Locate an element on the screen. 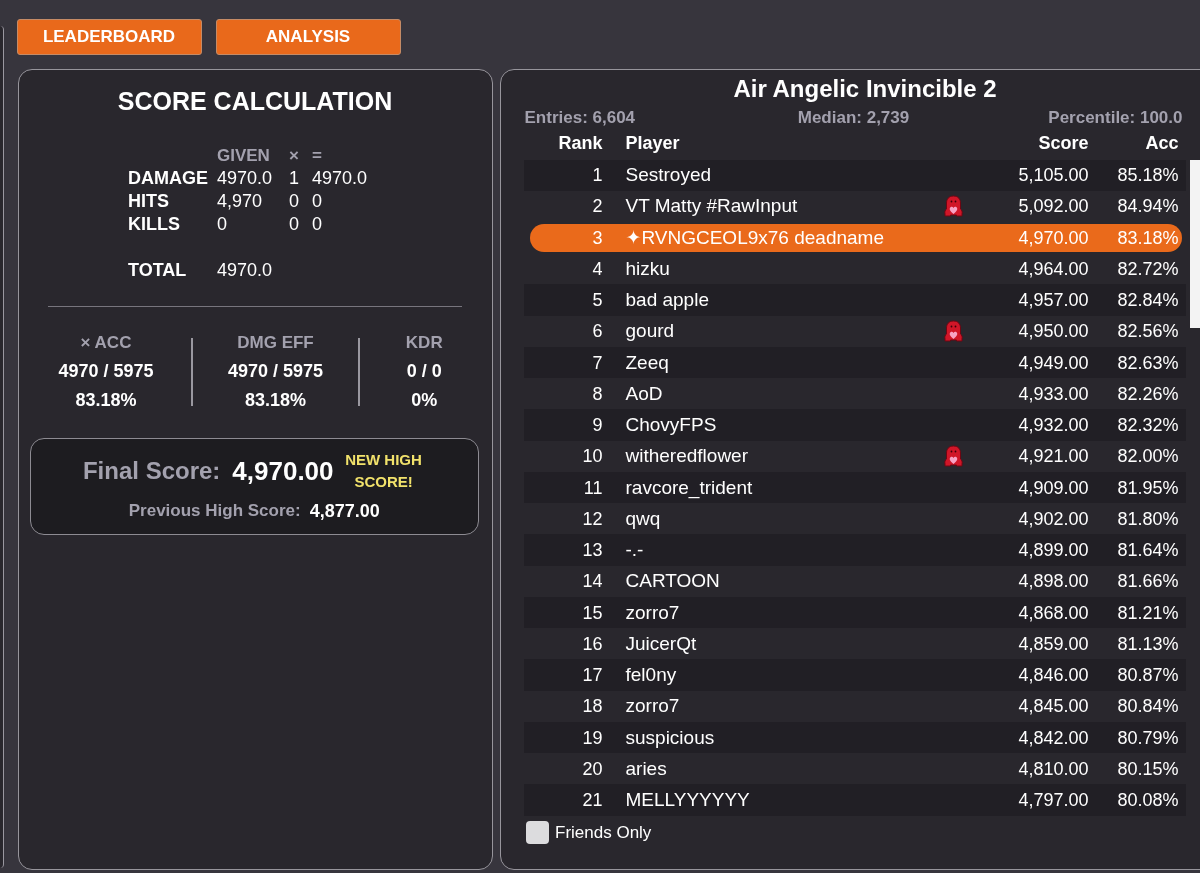  leaderboard-row: 19 suspicious 4,842.00 80.79% is located at coordinates (854, 738).